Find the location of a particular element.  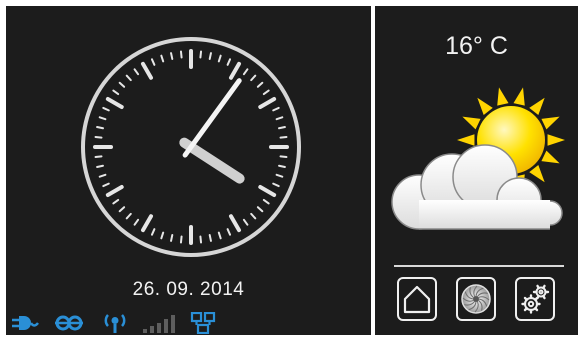

signal-strength-icon is located at coordinates (159, 324).